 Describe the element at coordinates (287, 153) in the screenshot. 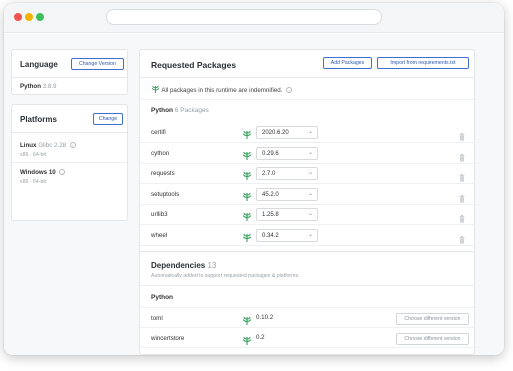

I see `version-select: 0.29.6 ⌄` at that location.